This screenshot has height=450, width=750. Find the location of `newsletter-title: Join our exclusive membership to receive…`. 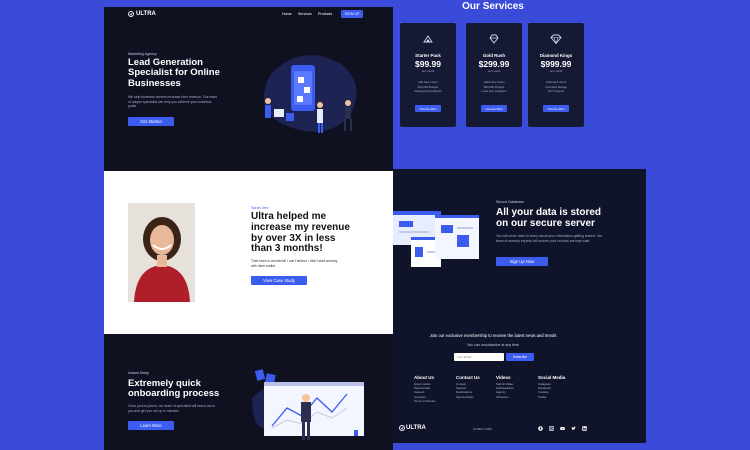

newsletter-title: Join our exclusive membership to receive… is located at coordinates (493, 335).